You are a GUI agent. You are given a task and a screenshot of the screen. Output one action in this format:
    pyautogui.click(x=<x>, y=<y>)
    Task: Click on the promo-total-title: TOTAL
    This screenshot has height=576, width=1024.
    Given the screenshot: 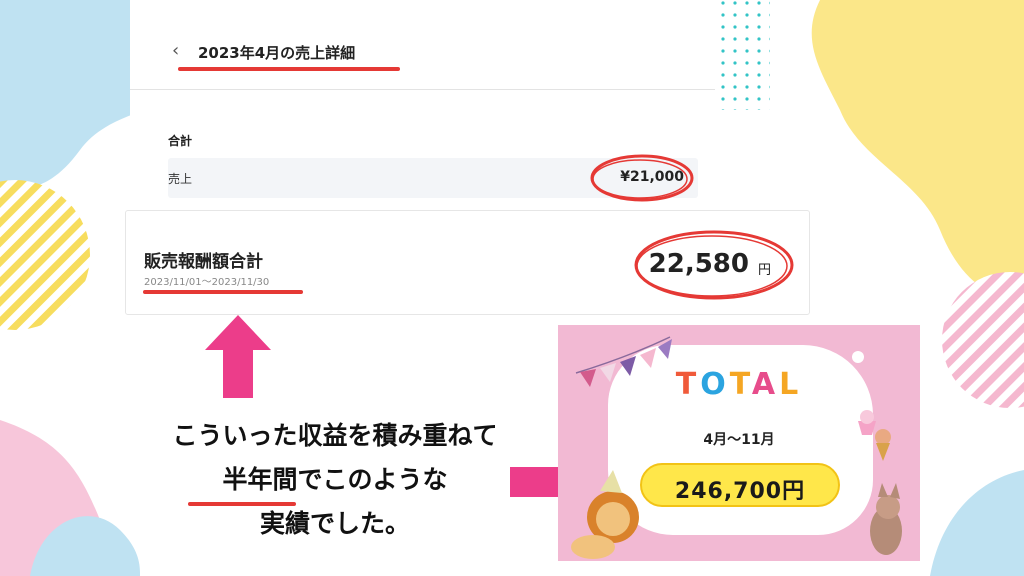 What is the action you would take?
    pyautogui.click(x=739, y=384)
    